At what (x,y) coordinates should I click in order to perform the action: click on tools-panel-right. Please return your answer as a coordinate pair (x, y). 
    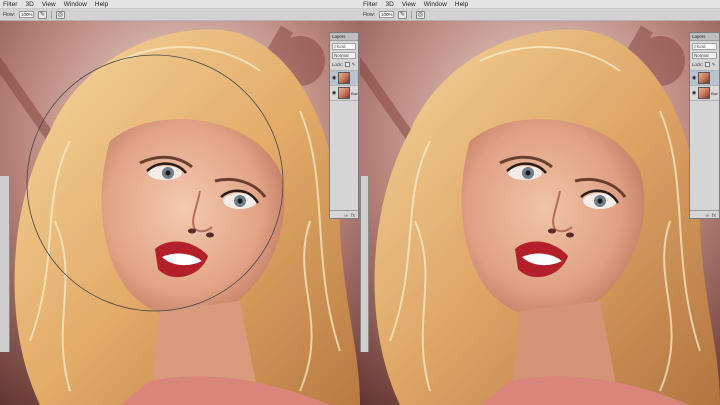
    Looking at the image, I should click on (364, 264).